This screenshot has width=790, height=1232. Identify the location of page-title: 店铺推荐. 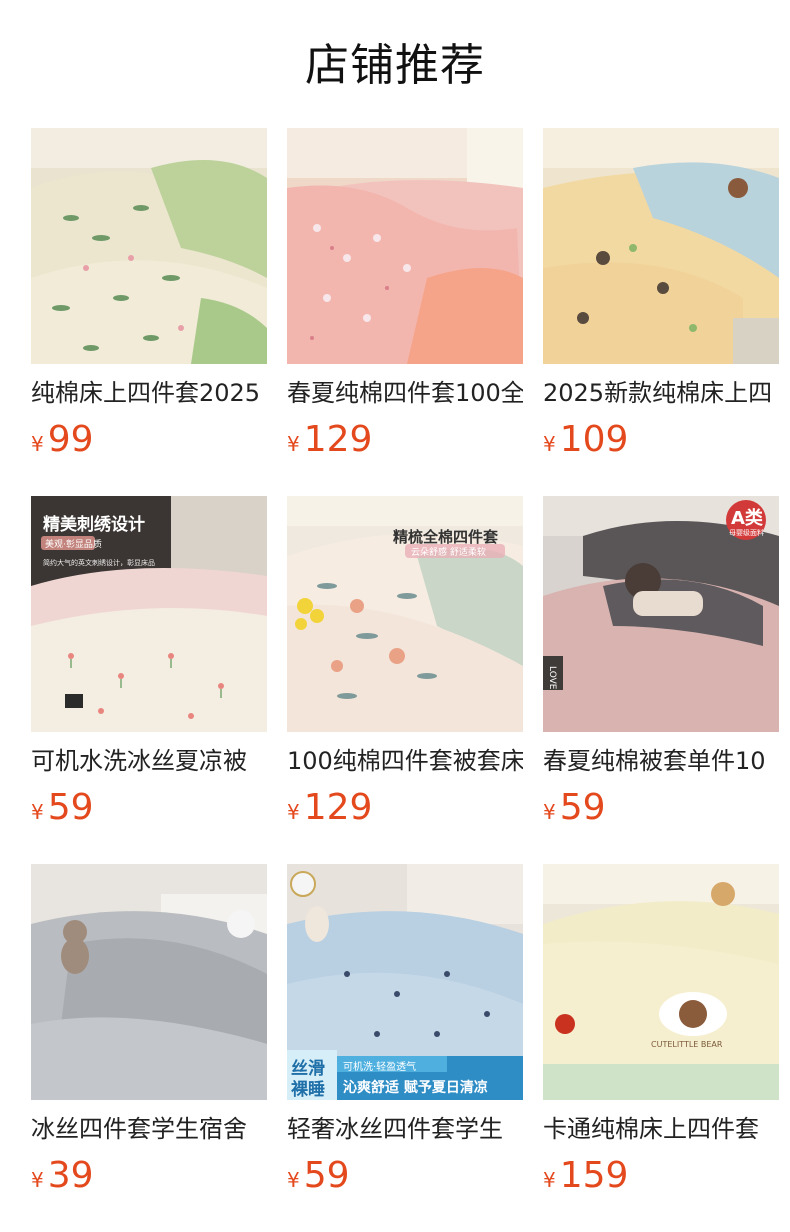
(395, 65).